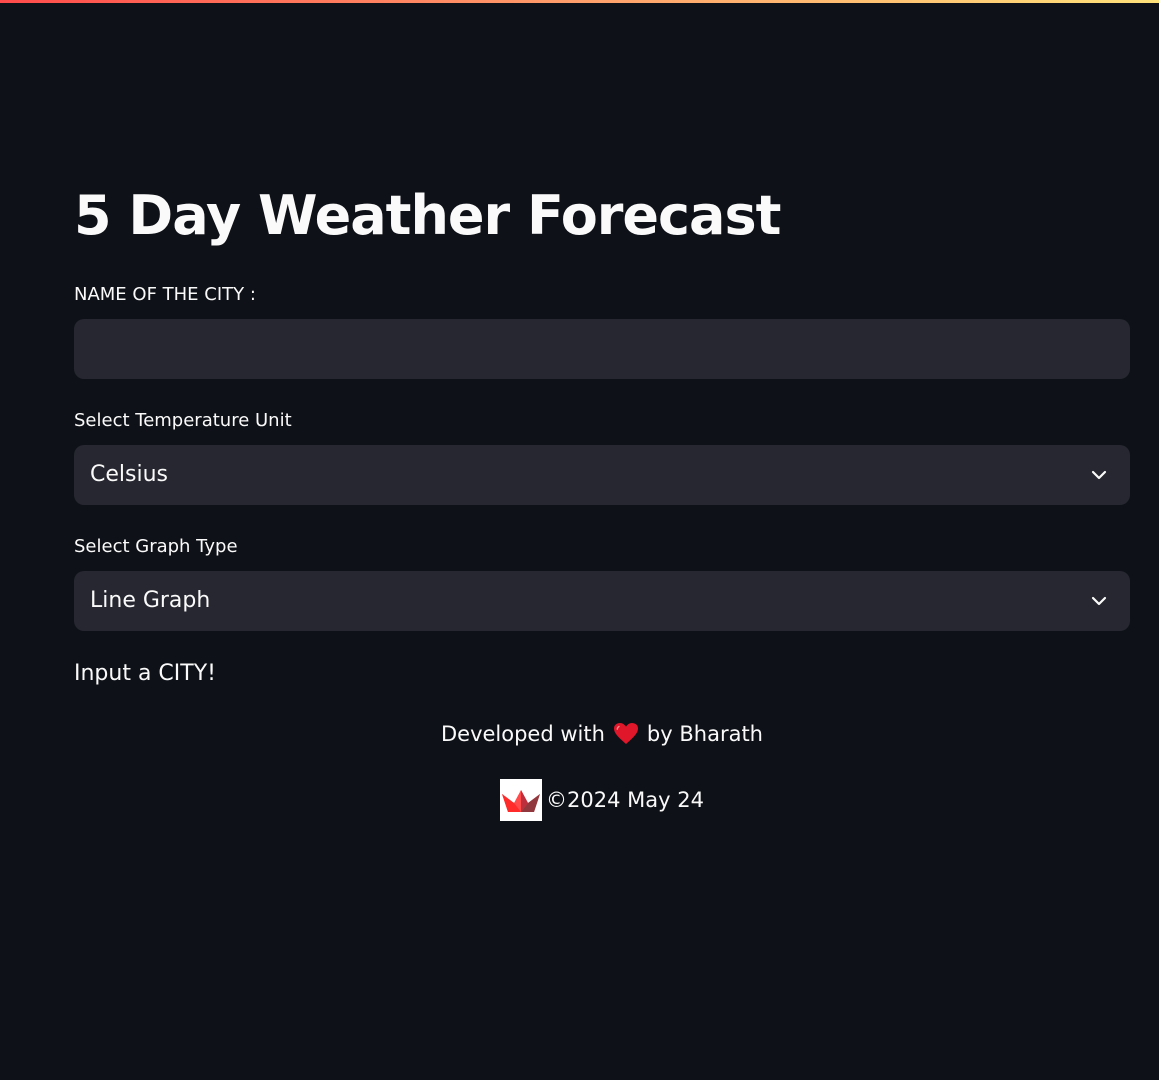 This screenshot has width=1159, height=1080. What do you see at coordinates (625, 733) in the screenshot?
I see `heart-icon` at bounding box center [625, 733].